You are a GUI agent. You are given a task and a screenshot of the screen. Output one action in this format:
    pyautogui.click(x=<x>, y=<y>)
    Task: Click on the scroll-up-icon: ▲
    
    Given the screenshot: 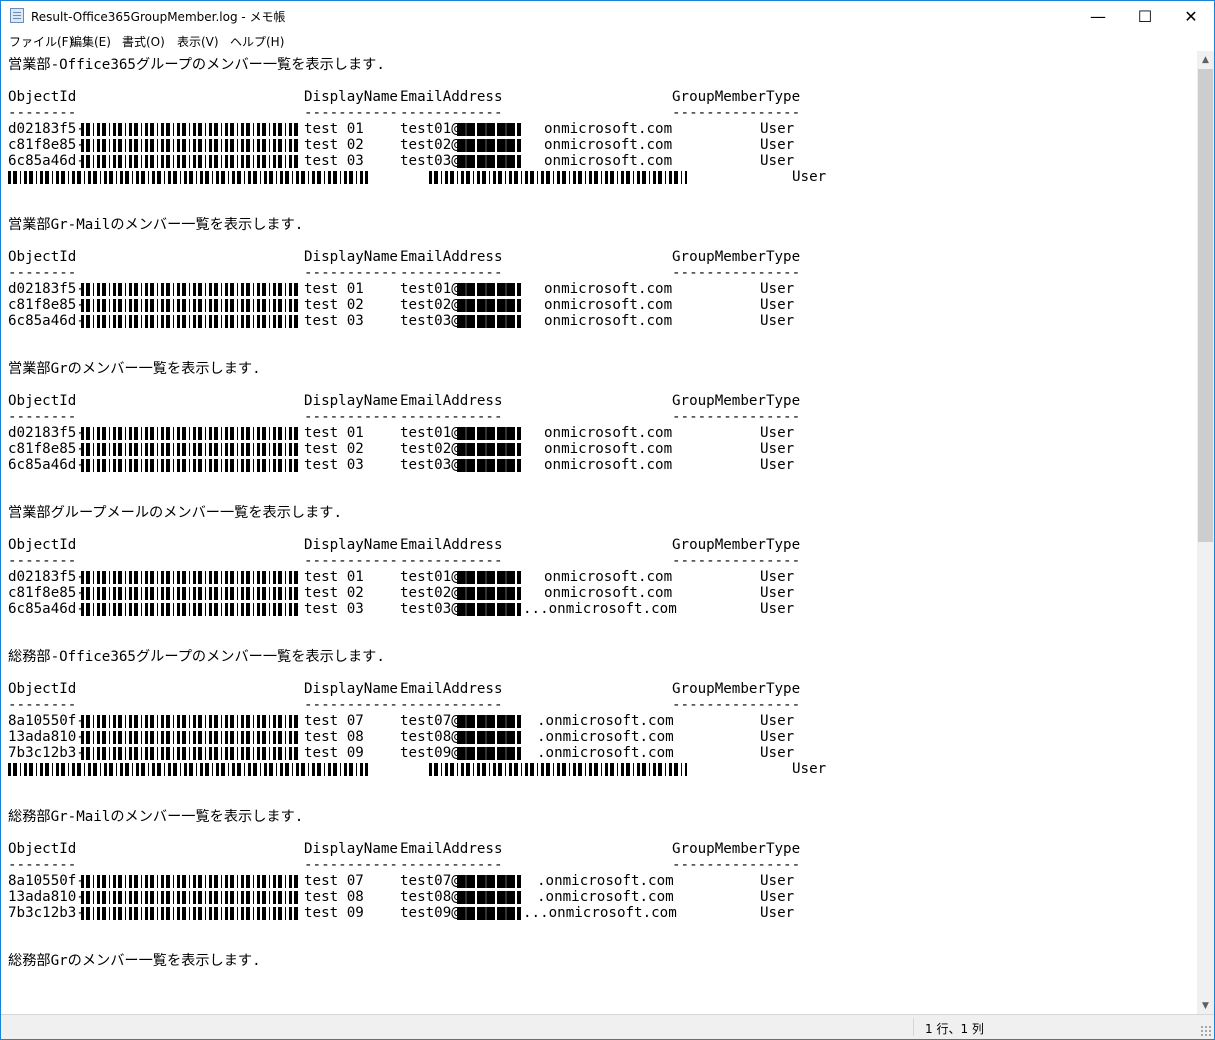 What is the action you would take?
    pyautogui.click(x=1205, y=59)
    